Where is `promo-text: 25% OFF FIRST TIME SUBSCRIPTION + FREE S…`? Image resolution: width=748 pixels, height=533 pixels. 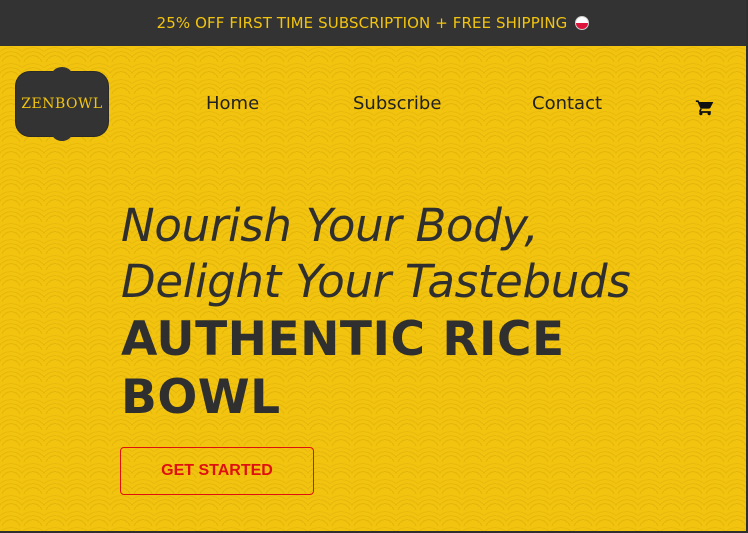
promo-text: 25% OFF FIRST TIME SUBSCRIPTION + FREE S… is located at coordinates (362, 23).